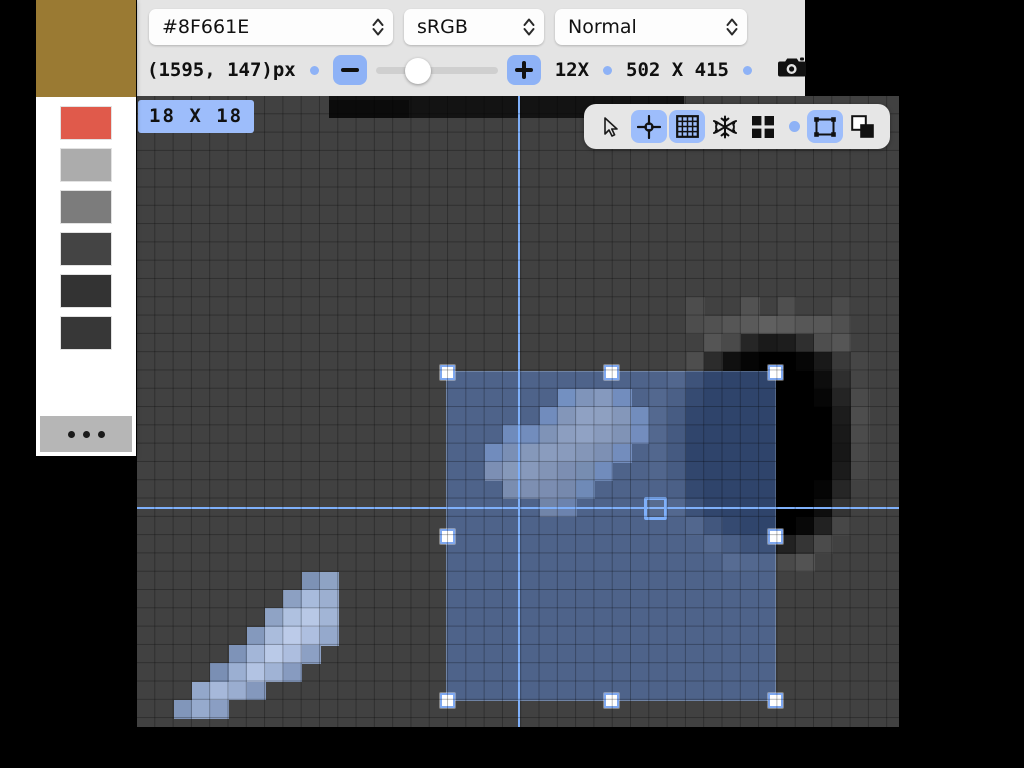 The width and height of the screenshot is (1024, 768). What do you see at coordinates (572, 70) in the screenshot?
I see `zoom-level-readout: 12X` at bounding box center [572, 70].